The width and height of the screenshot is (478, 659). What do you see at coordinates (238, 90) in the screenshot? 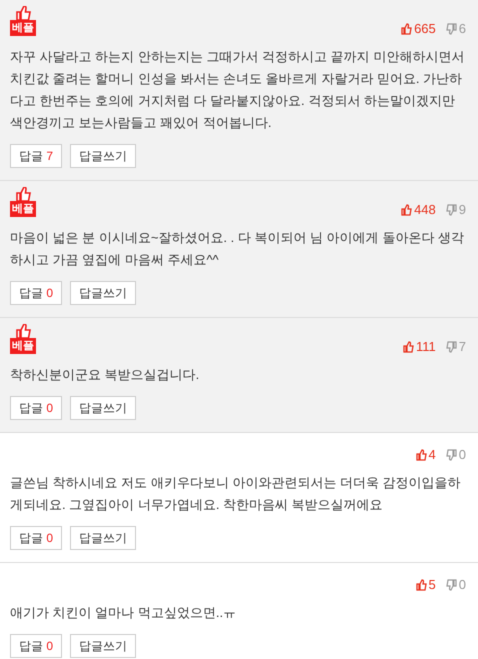
I see `comment-text: 자꾸 사달라고 하는지 안하는지는 그때가서 걱정하시고 끝까지 미안해하시면서 치킨값 줄려는 할머니 인성을 봐서는 손녀도 올바르게 자랄거라 믿어요. 가난하다고 한번주는 호의에 거지처럼 다 달라붙지않아요. 걱정되서 하는말이겠지만 색안경끼고 보는사람들고 꽤있어 적어봅니다.` at bounding box center [238, 90].